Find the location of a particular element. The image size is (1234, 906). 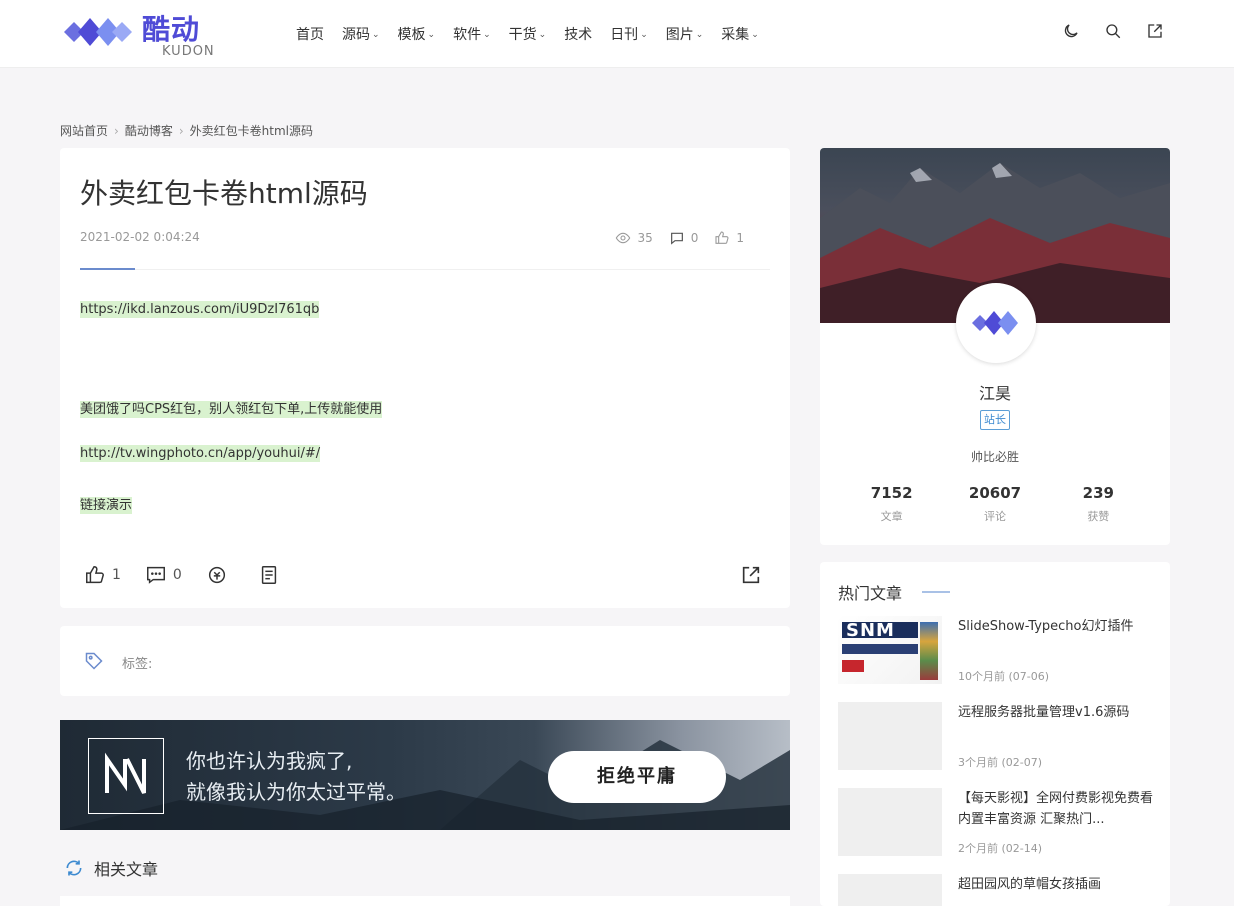

avatar is located at coordinates (996, 323).